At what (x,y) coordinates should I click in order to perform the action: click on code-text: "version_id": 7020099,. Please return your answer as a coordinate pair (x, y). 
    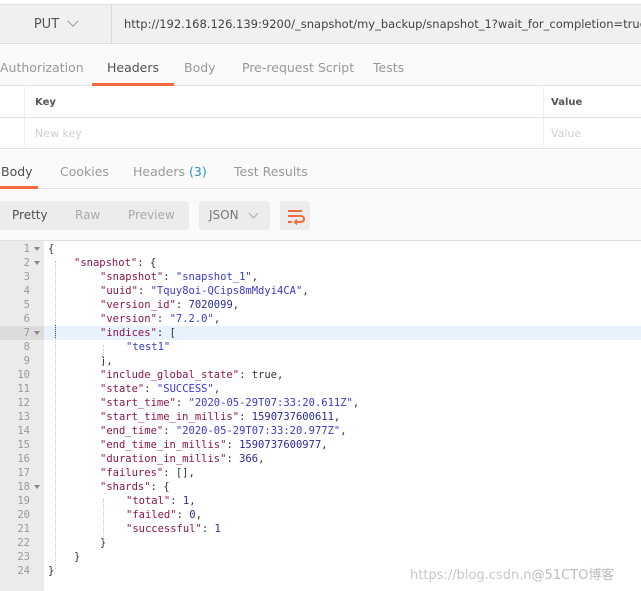
    Looking at the image, I should click on (169, 305).